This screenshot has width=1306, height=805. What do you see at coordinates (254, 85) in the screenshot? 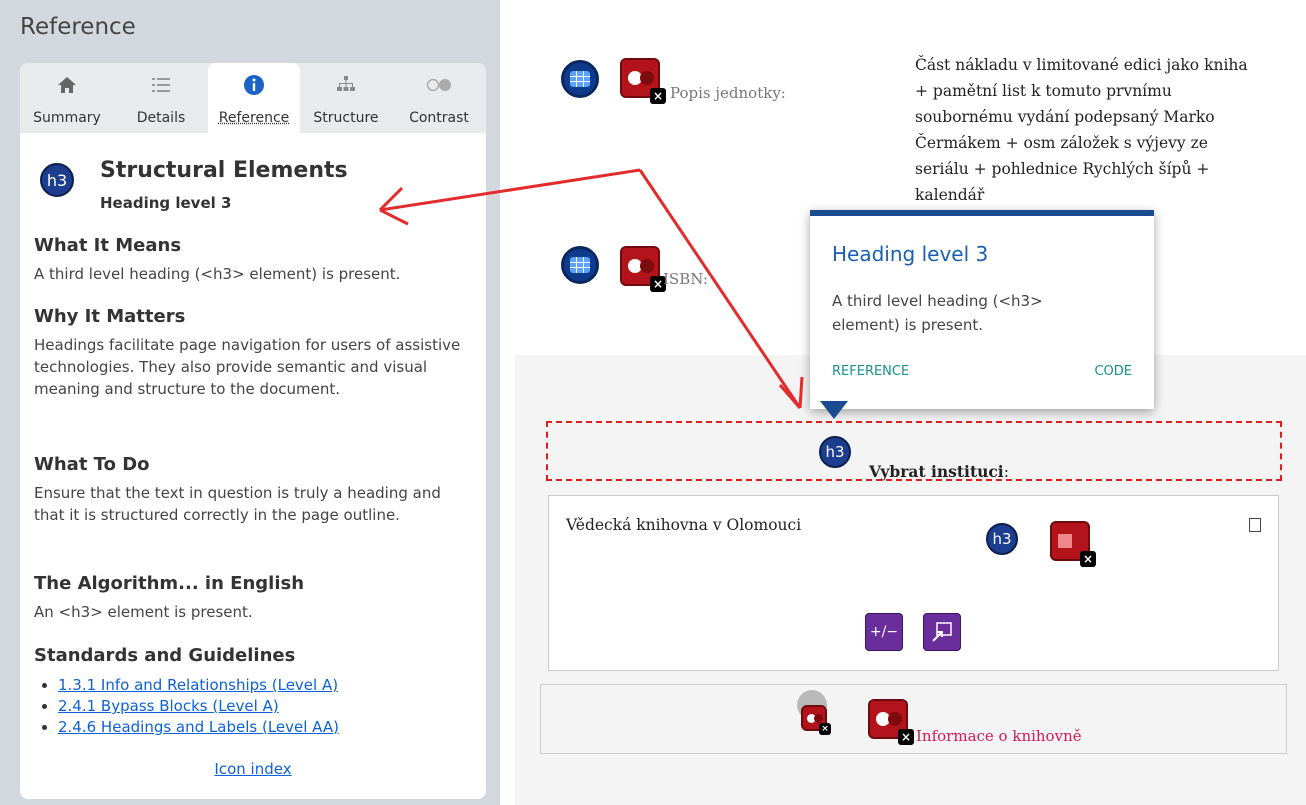
I see `info-icon` at bounding box center [254, 85].